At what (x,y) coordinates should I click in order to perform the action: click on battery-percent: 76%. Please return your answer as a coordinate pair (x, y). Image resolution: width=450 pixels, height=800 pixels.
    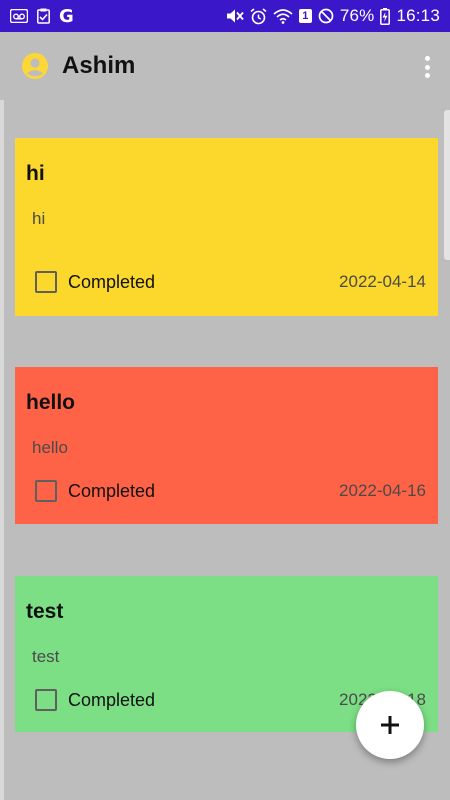
    Looking at the image, I should click on (357, 15).